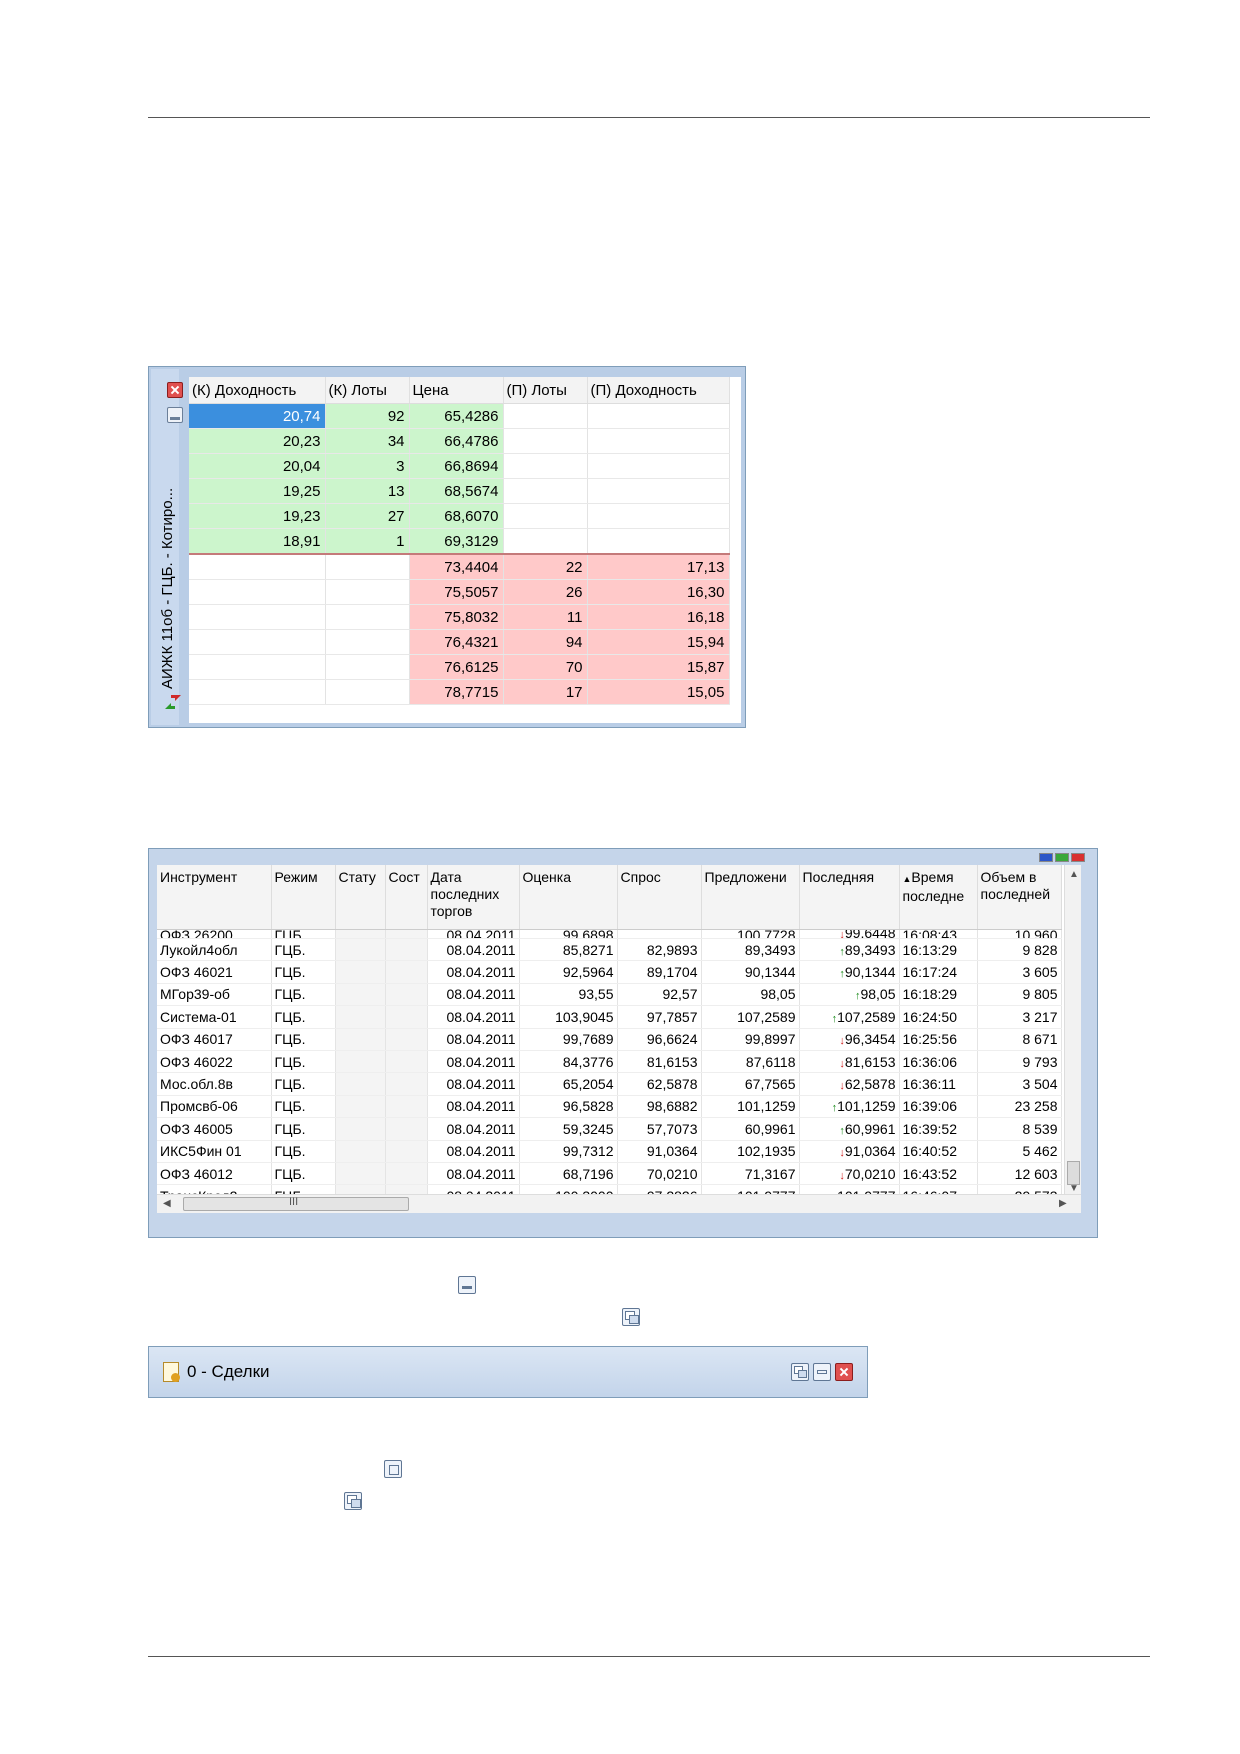  I want to click on bid-cell: 91,0364, so click(659, 1151).